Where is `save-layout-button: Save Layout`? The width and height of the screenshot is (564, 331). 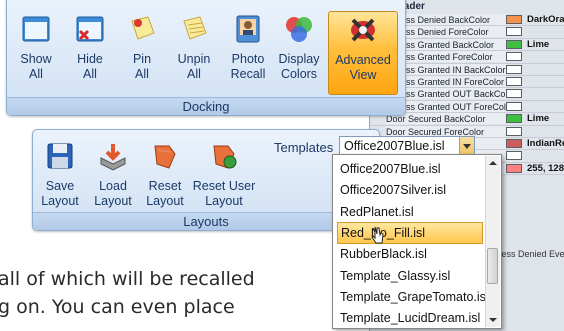
save-layout-button: Save Layout is located at coordinates (60, 174).